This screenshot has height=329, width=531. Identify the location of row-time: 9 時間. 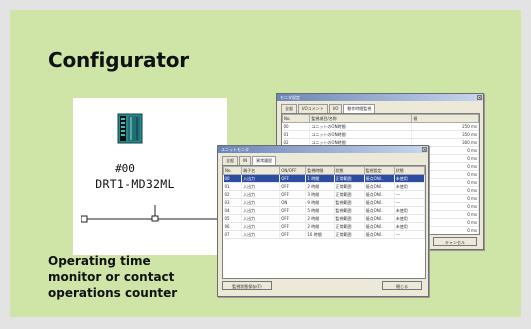
(320, 202).